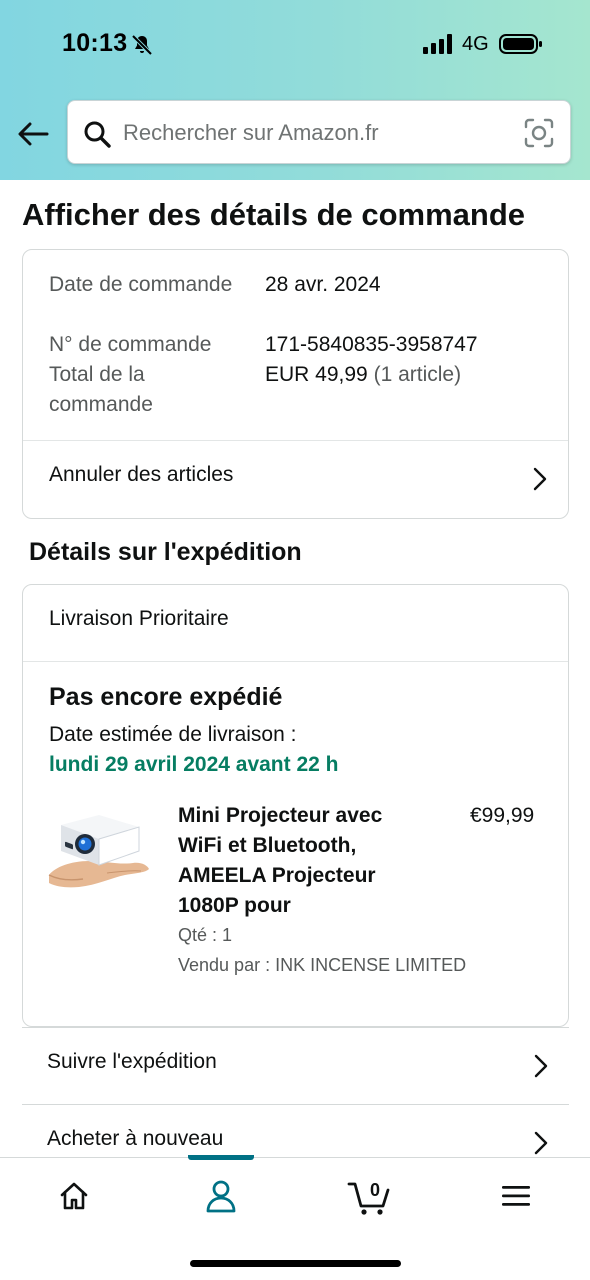 This screenshot has height=1280, width=590. I want to click on search-input, so click(318, 133).